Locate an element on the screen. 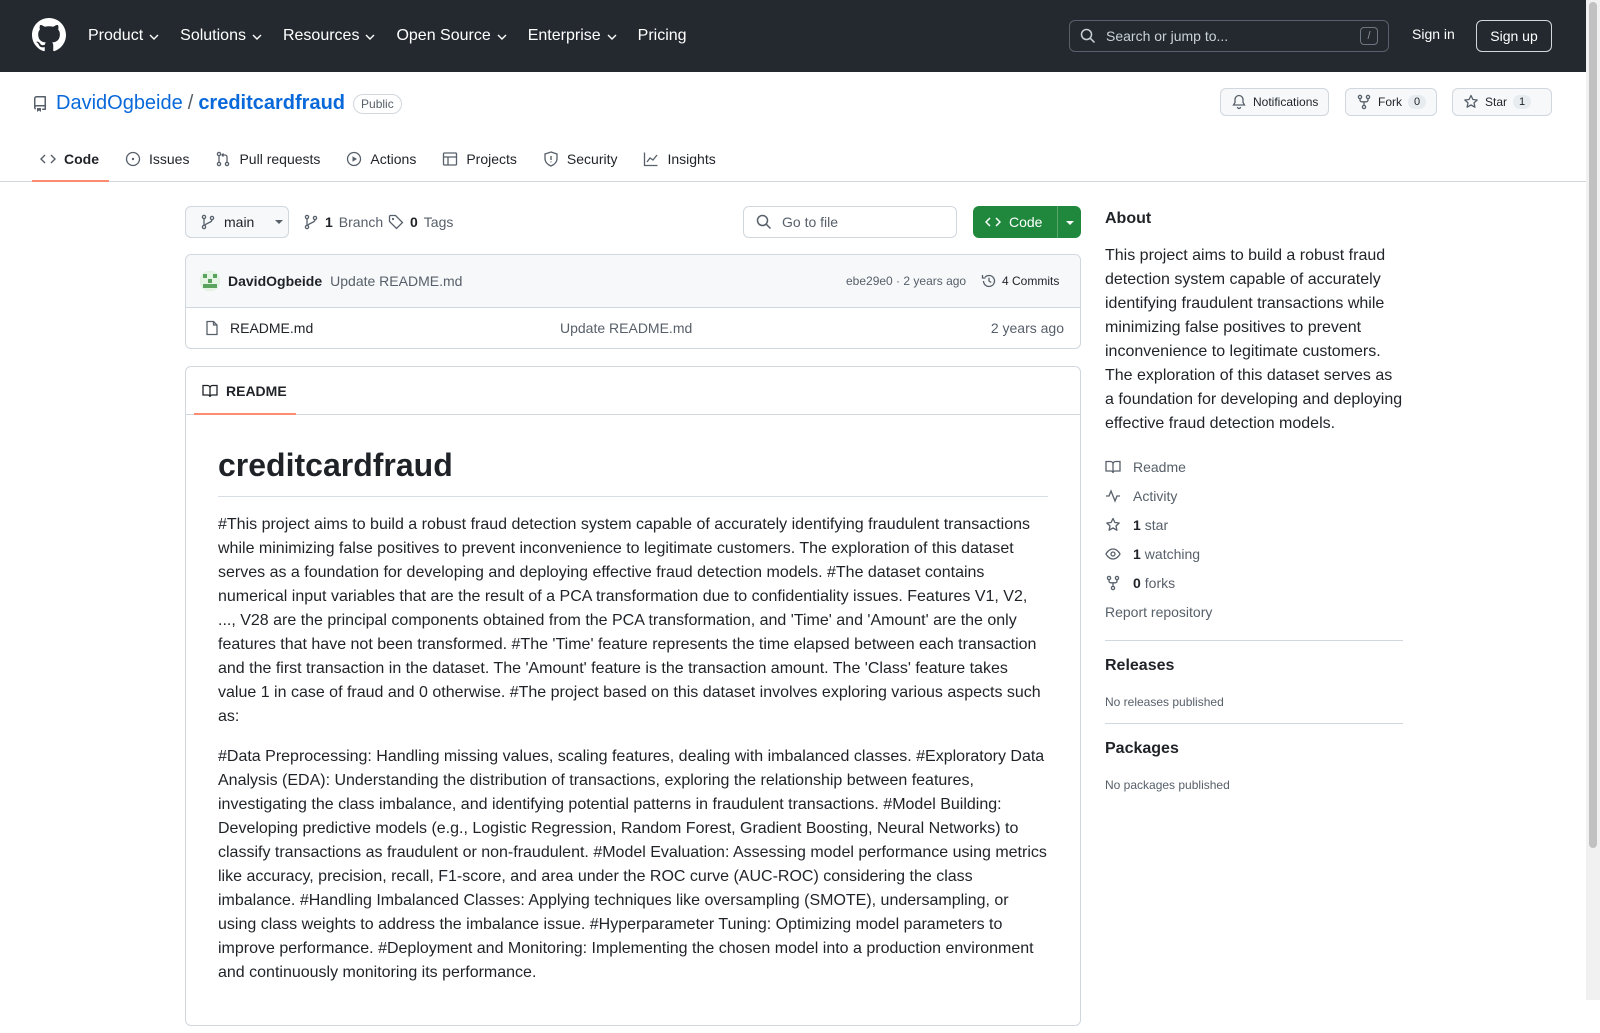  scrollbar-thumb is located at coordinates (1593, 425).